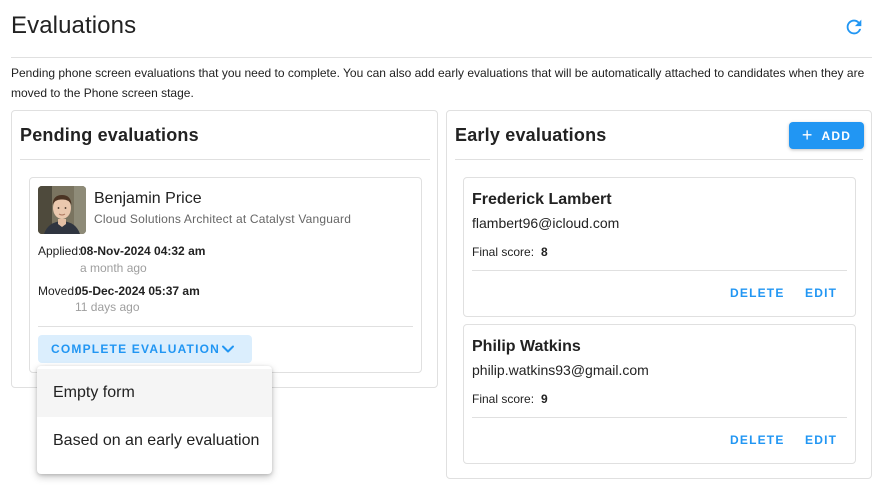 The width and height of the screenshot is (881, 488). I want to click on add-button: + ADD, so click(826, 135).